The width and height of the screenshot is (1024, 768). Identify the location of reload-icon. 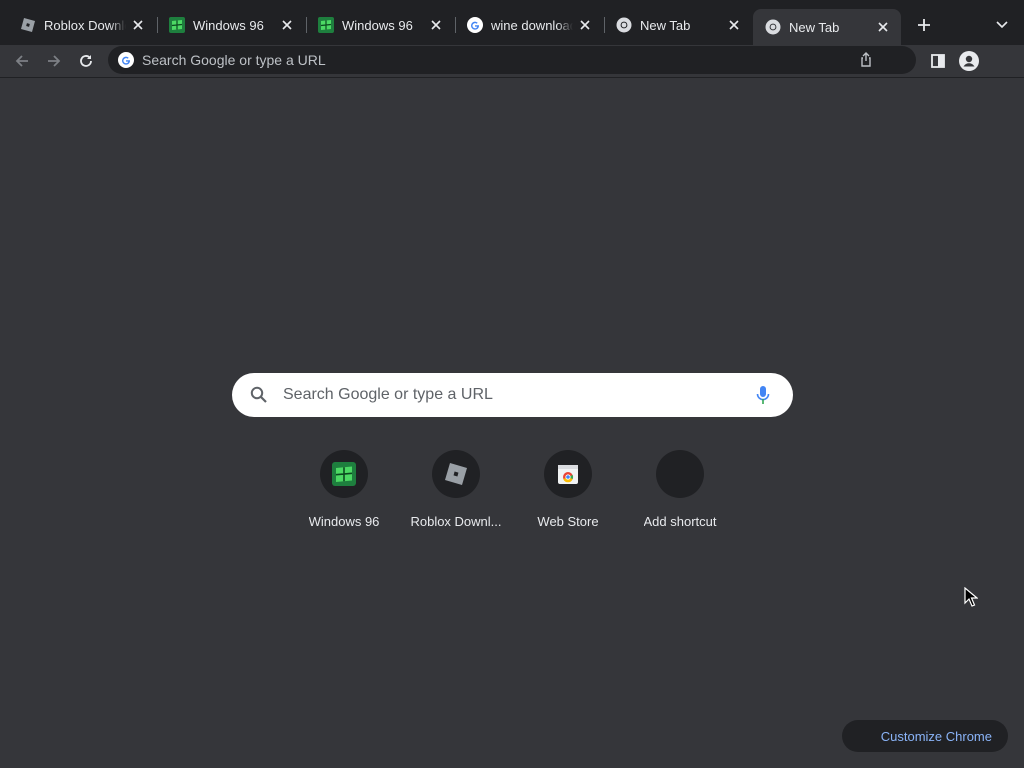
(86, 61).